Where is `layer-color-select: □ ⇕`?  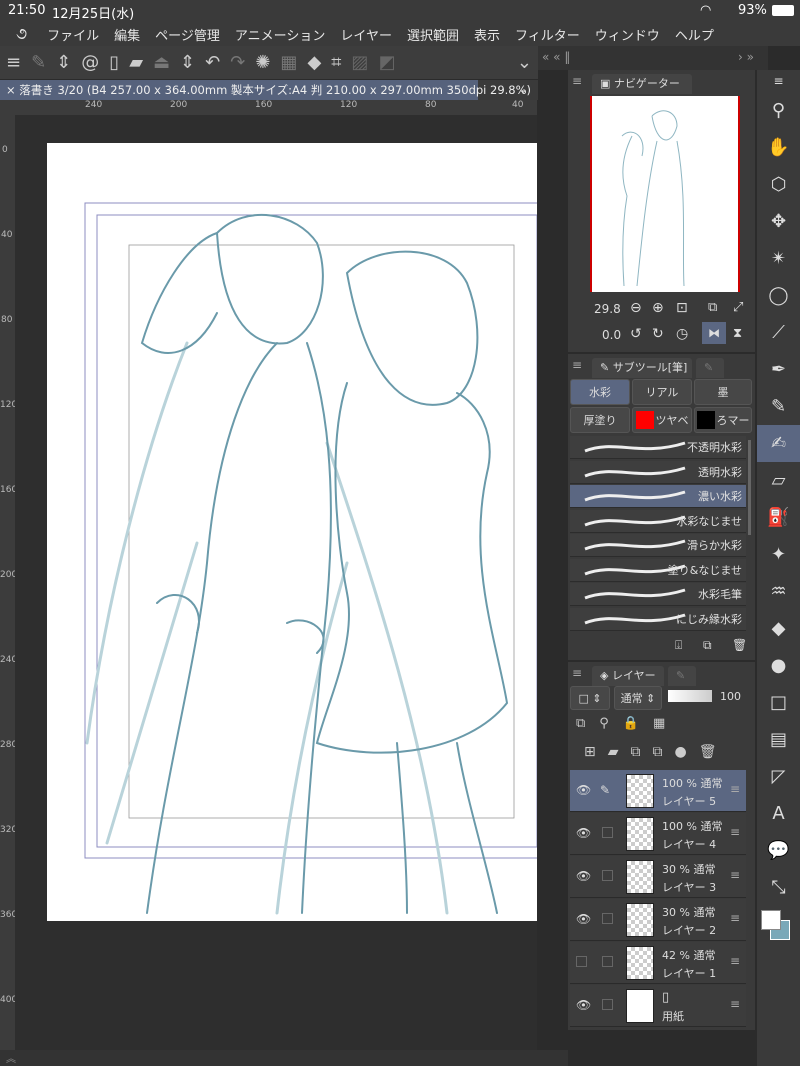
layer-color-select: □ ⇕ is located at coordinates (590, 698).